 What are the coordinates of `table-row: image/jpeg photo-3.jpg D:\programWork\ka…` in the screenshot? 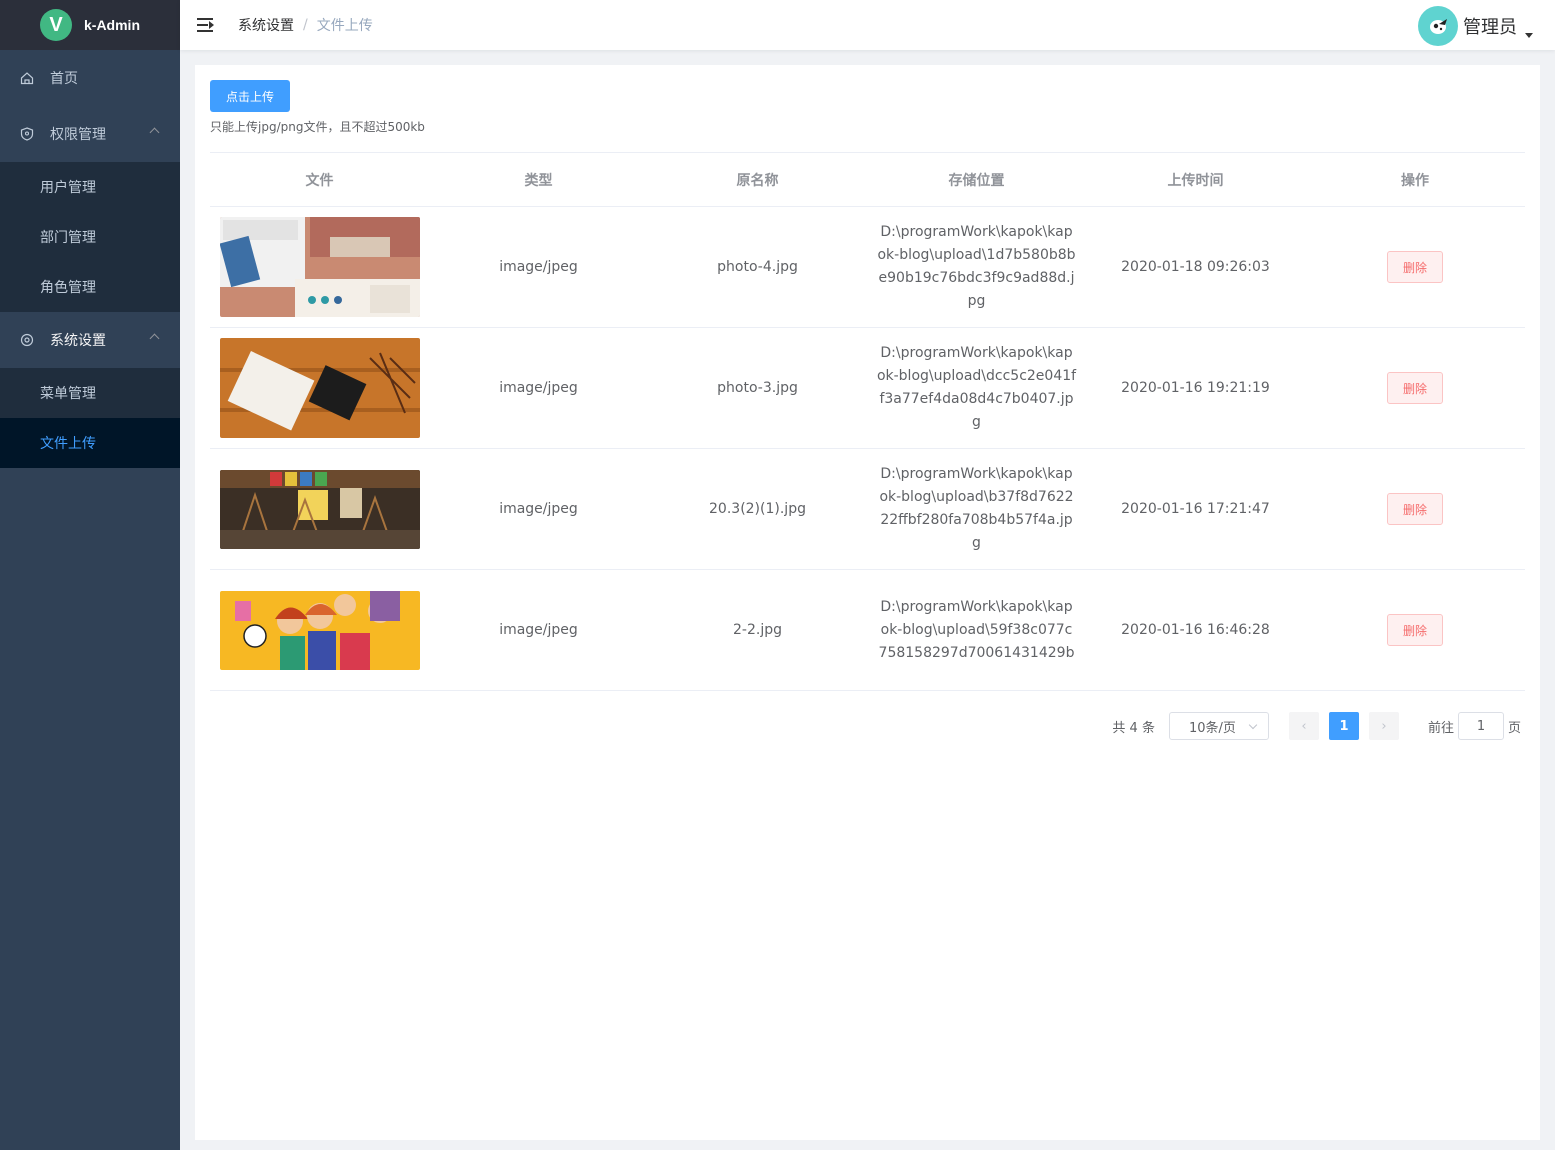 It's located at (867, 388).